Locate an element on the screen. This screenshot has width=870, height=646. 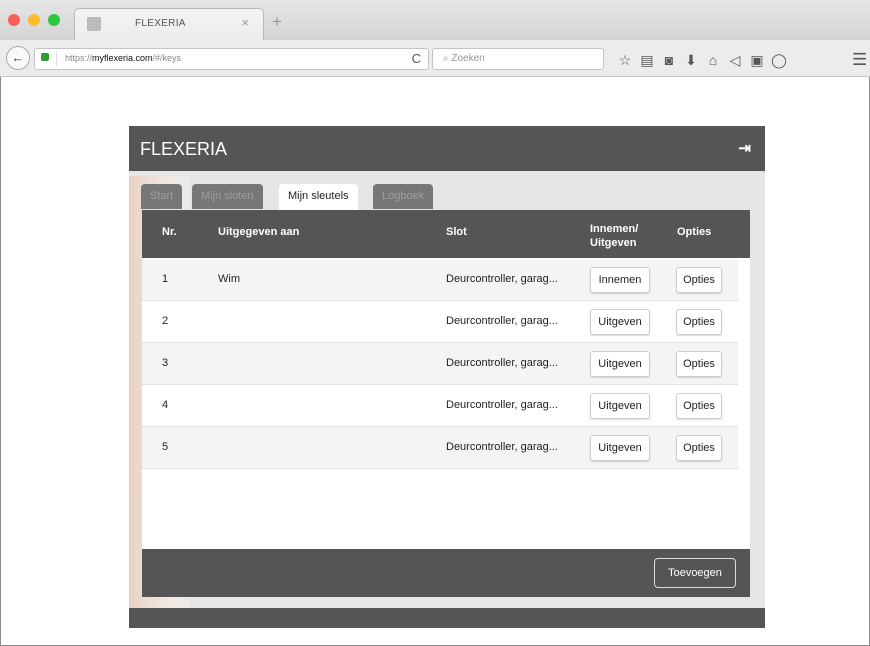
header-options: Opties is located at coordinates (694, 232).